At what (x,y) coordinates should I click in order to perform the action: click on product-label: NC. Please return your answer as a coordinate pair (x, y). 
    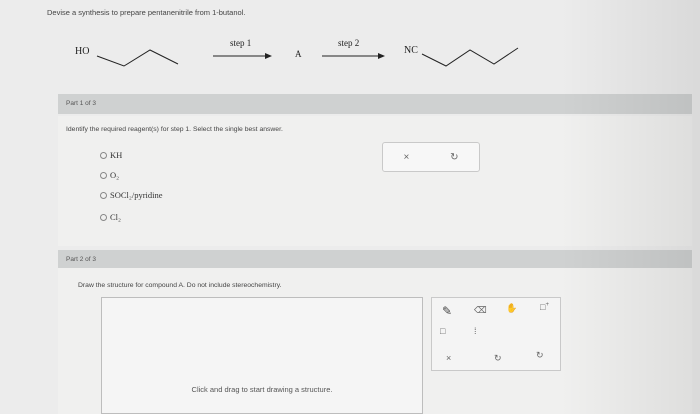
    Looking at the image, I should click on (411, 50).